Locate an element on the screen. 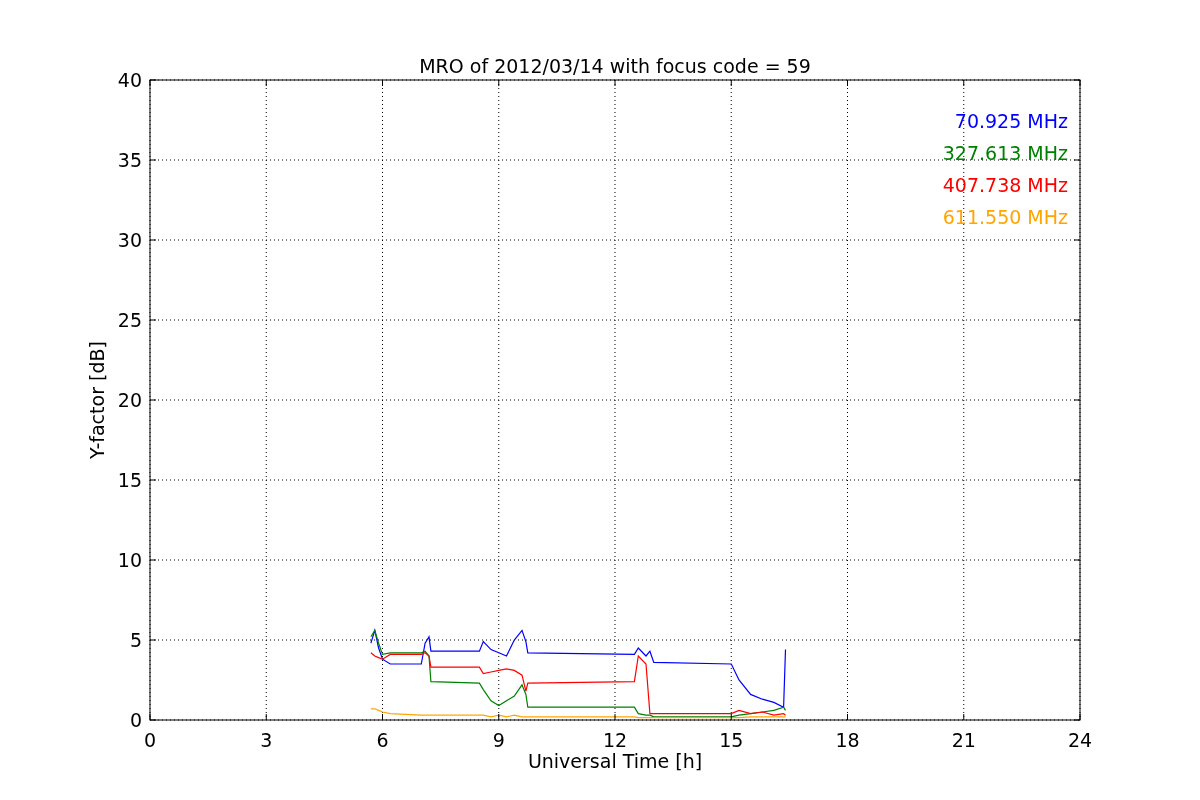  tick-label: 40 is located at coordinates (129, 80).